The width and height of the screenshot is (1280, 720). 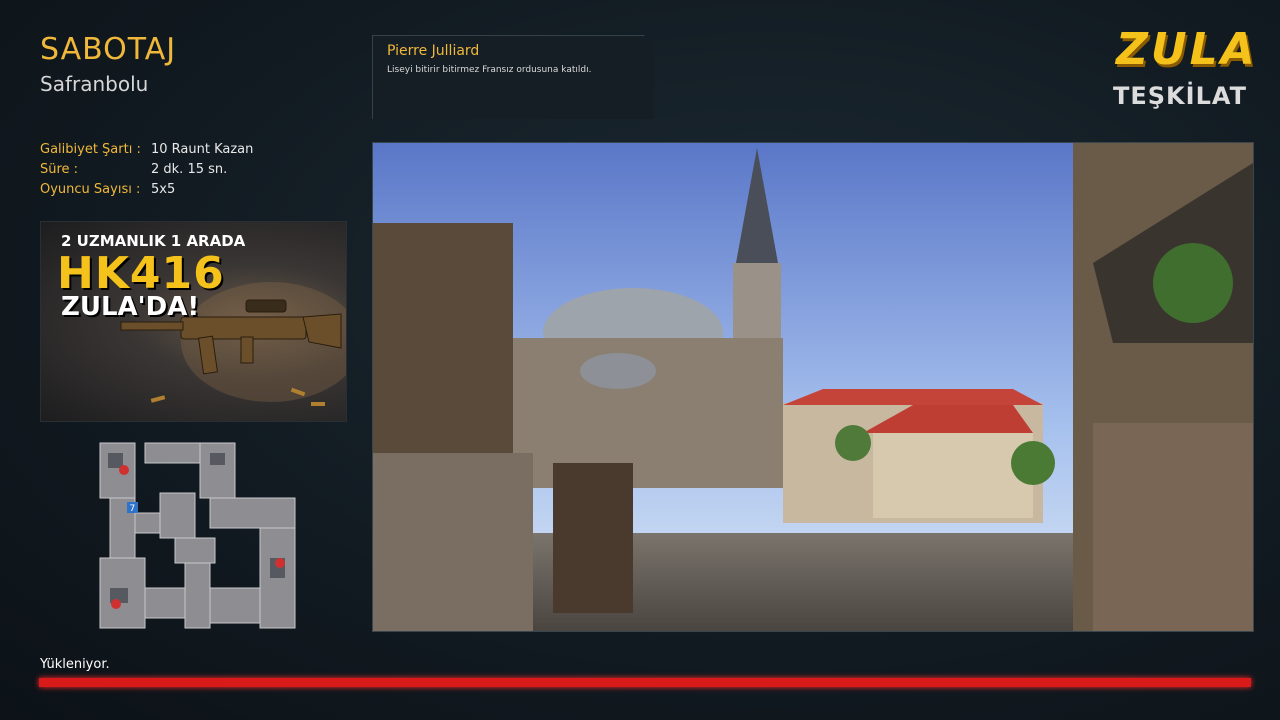 I want to click on bomb-site-a-marker, so click(x=124, y=470).